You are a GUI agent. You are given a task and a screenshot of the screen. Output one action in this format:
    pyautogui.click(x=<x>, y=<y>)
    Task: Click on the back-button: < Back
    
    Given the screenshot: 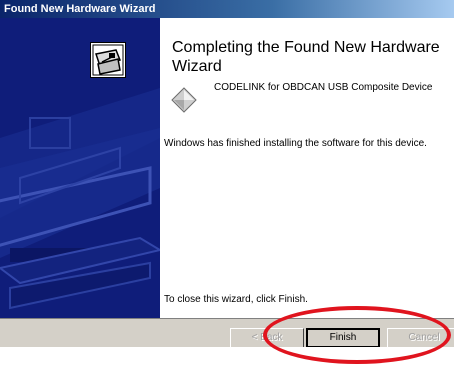 What is the action you would take?
    pyautogui.click(x=267, y=337)
    